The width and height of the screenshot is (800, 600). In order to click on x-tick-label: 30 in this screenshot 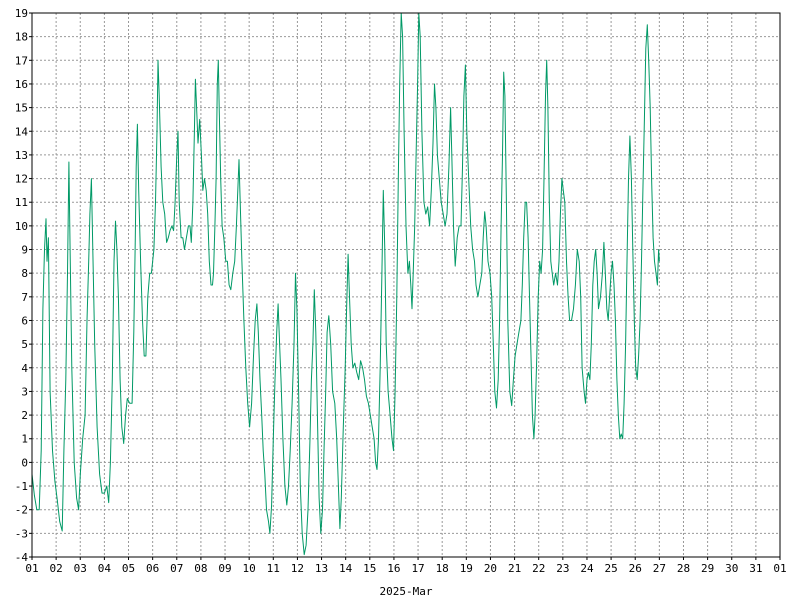, I will do `click(731, 568)`.